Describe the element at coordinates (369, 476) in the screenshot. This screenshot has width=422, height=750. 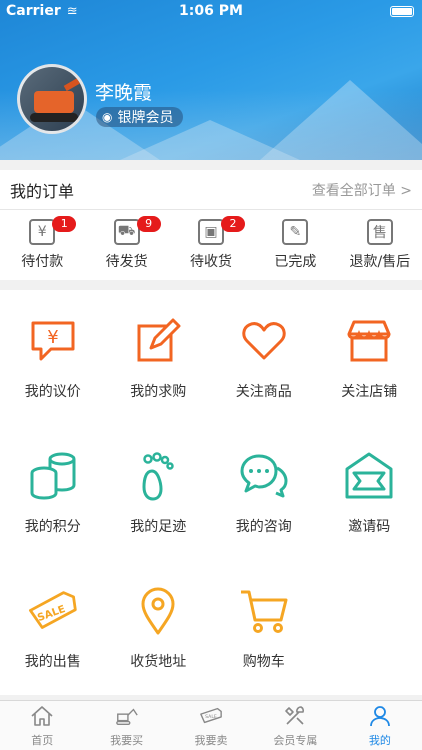
I see `invite-icon` at that location.